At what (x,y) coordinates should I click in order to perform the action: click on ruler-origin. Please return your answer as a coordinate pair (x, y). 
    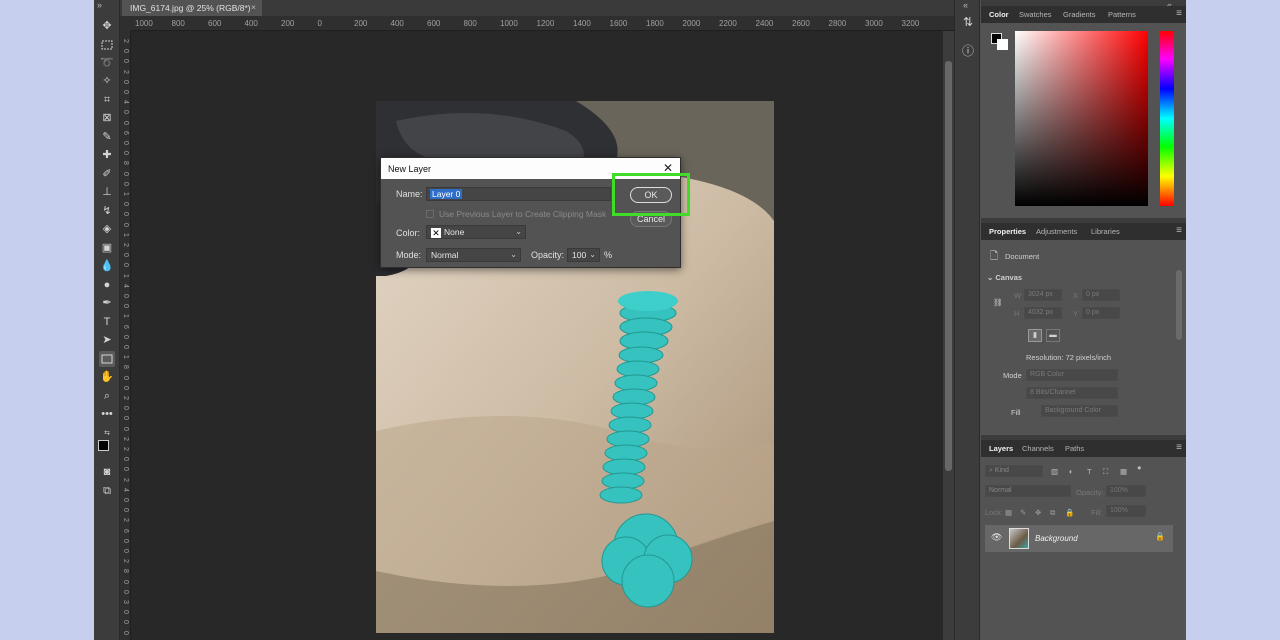
    Looking at the image, I should click on (125, 23).